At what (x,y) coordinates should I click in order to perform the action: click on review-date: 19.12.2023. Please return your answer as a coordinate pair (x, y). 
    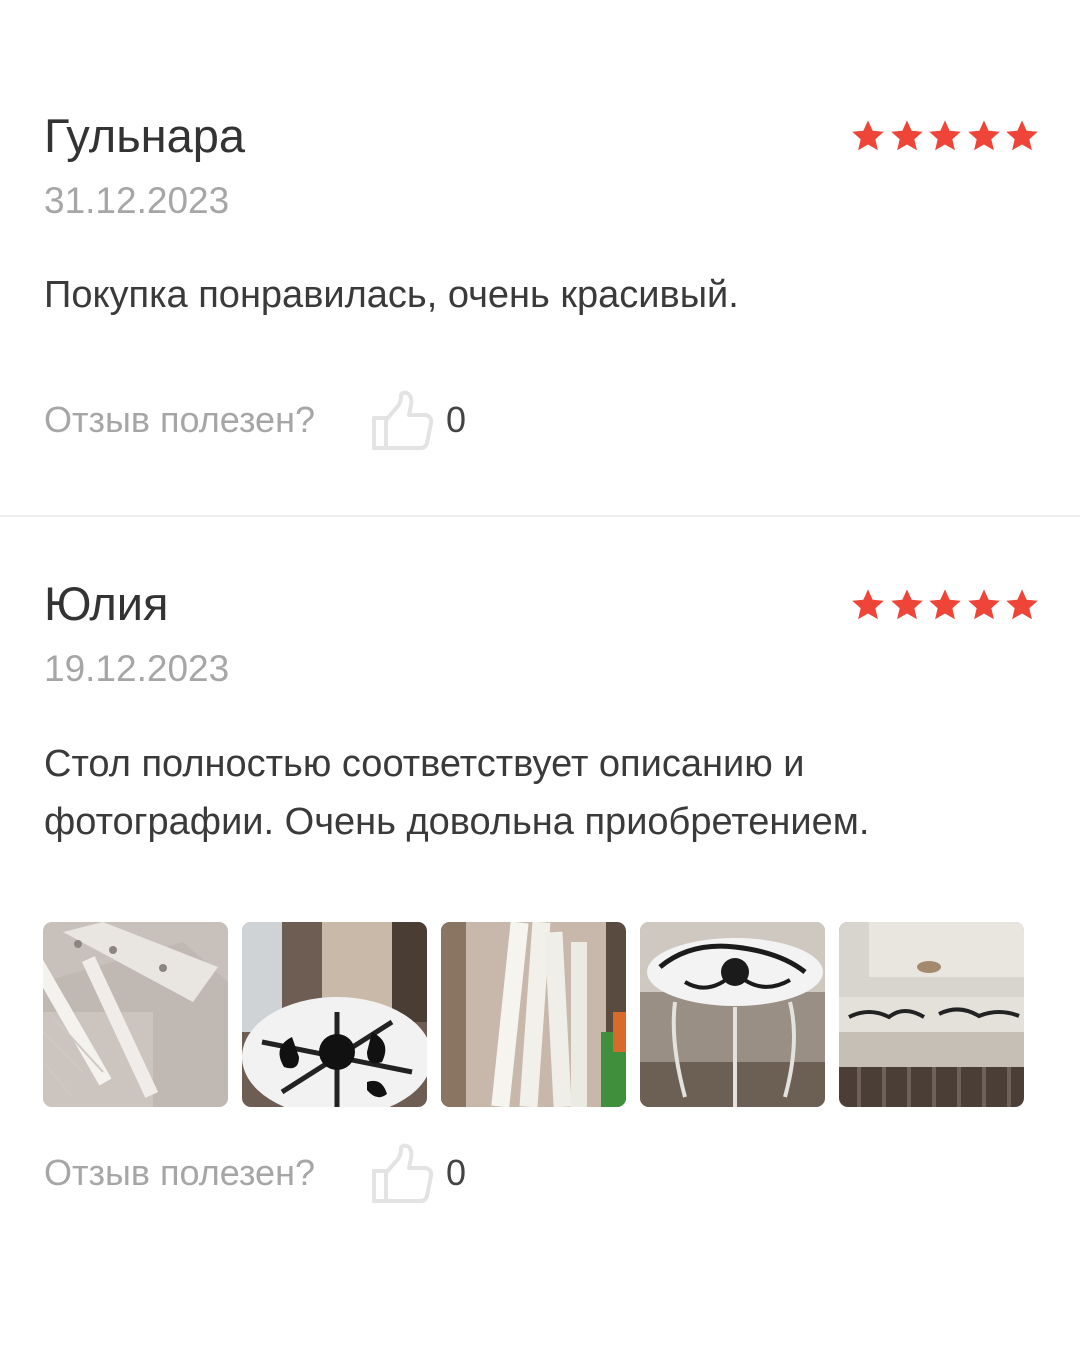
    Looking at the image, I should click on (137, 668).